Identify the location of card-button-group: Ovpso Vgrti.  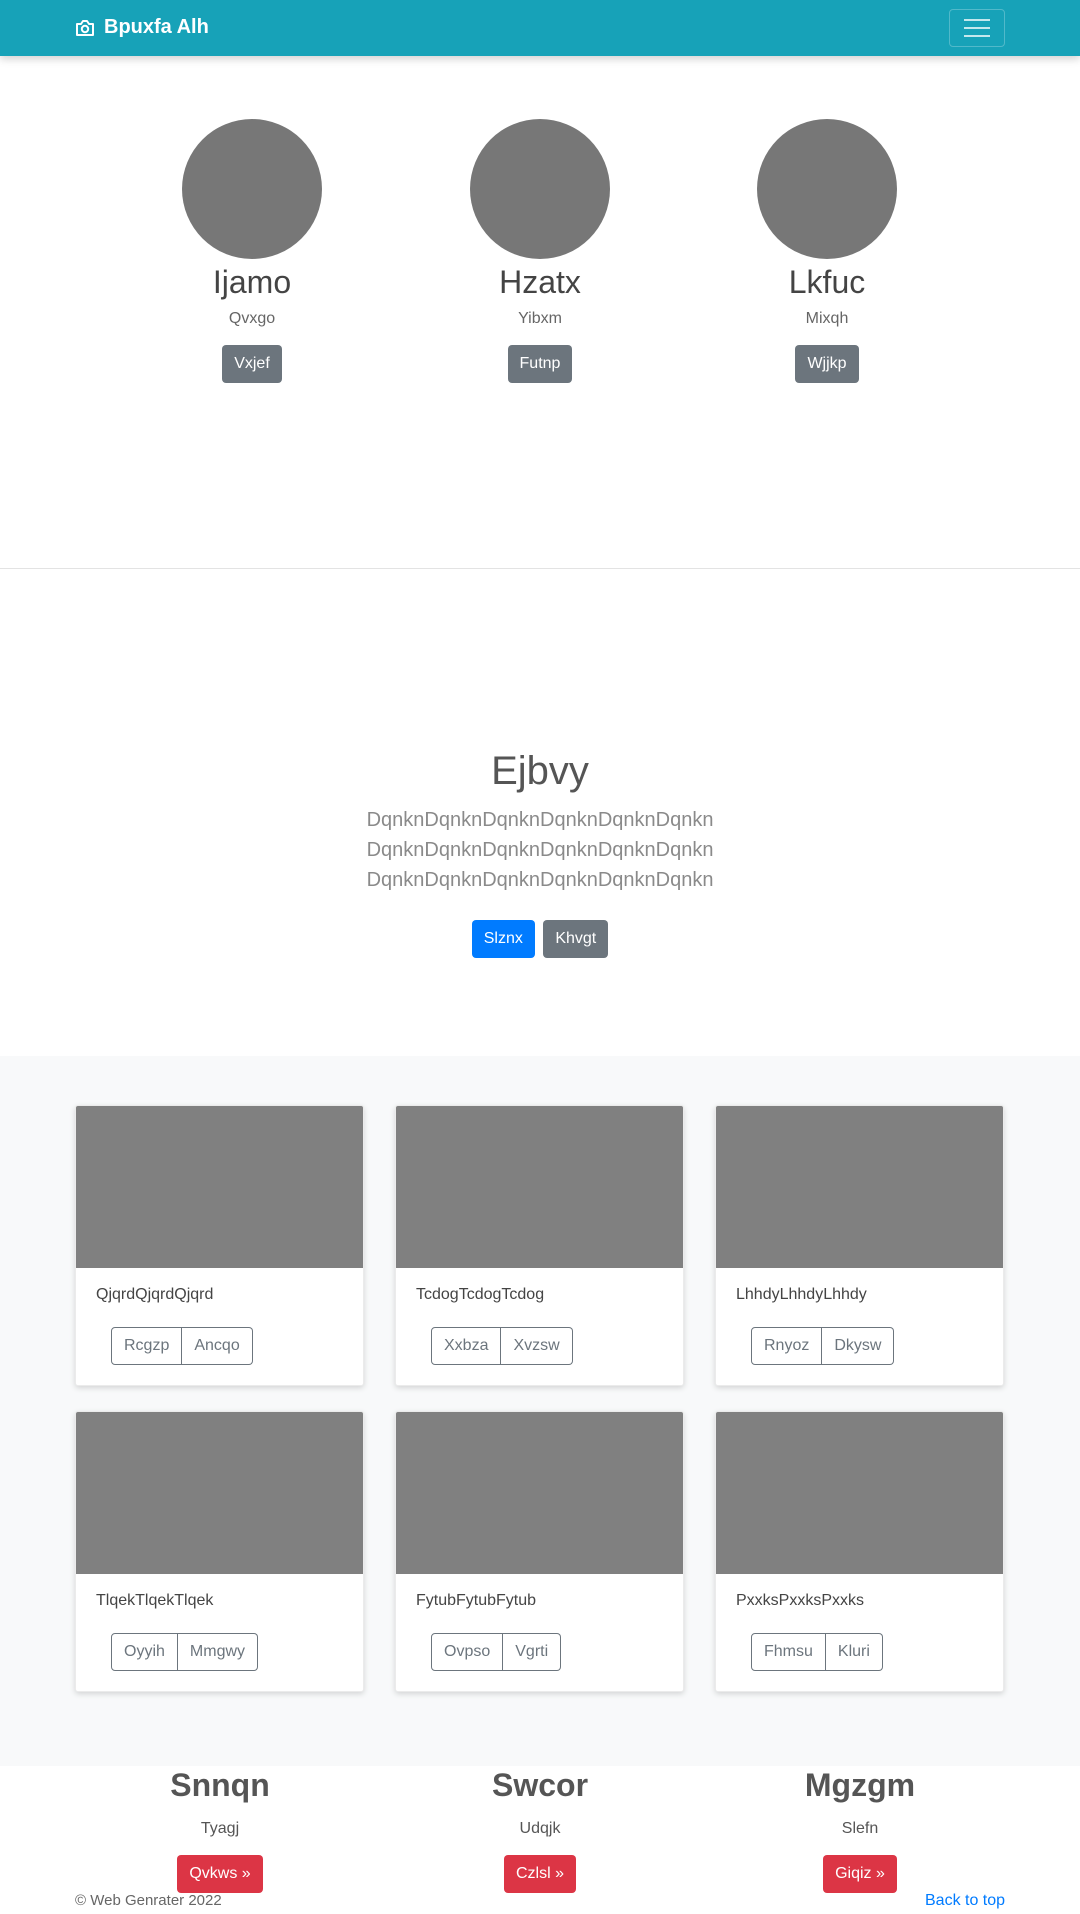
(496, 1652).